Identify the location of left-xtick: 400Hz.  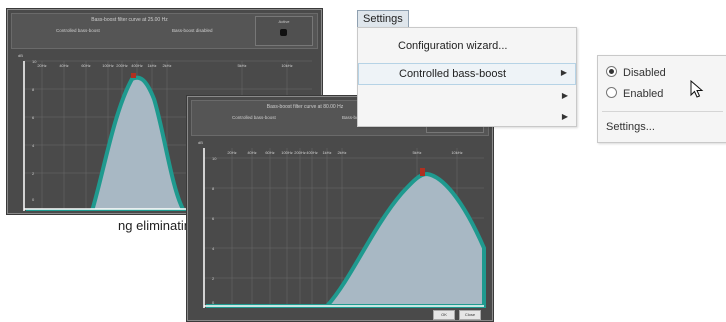
(137, 65).